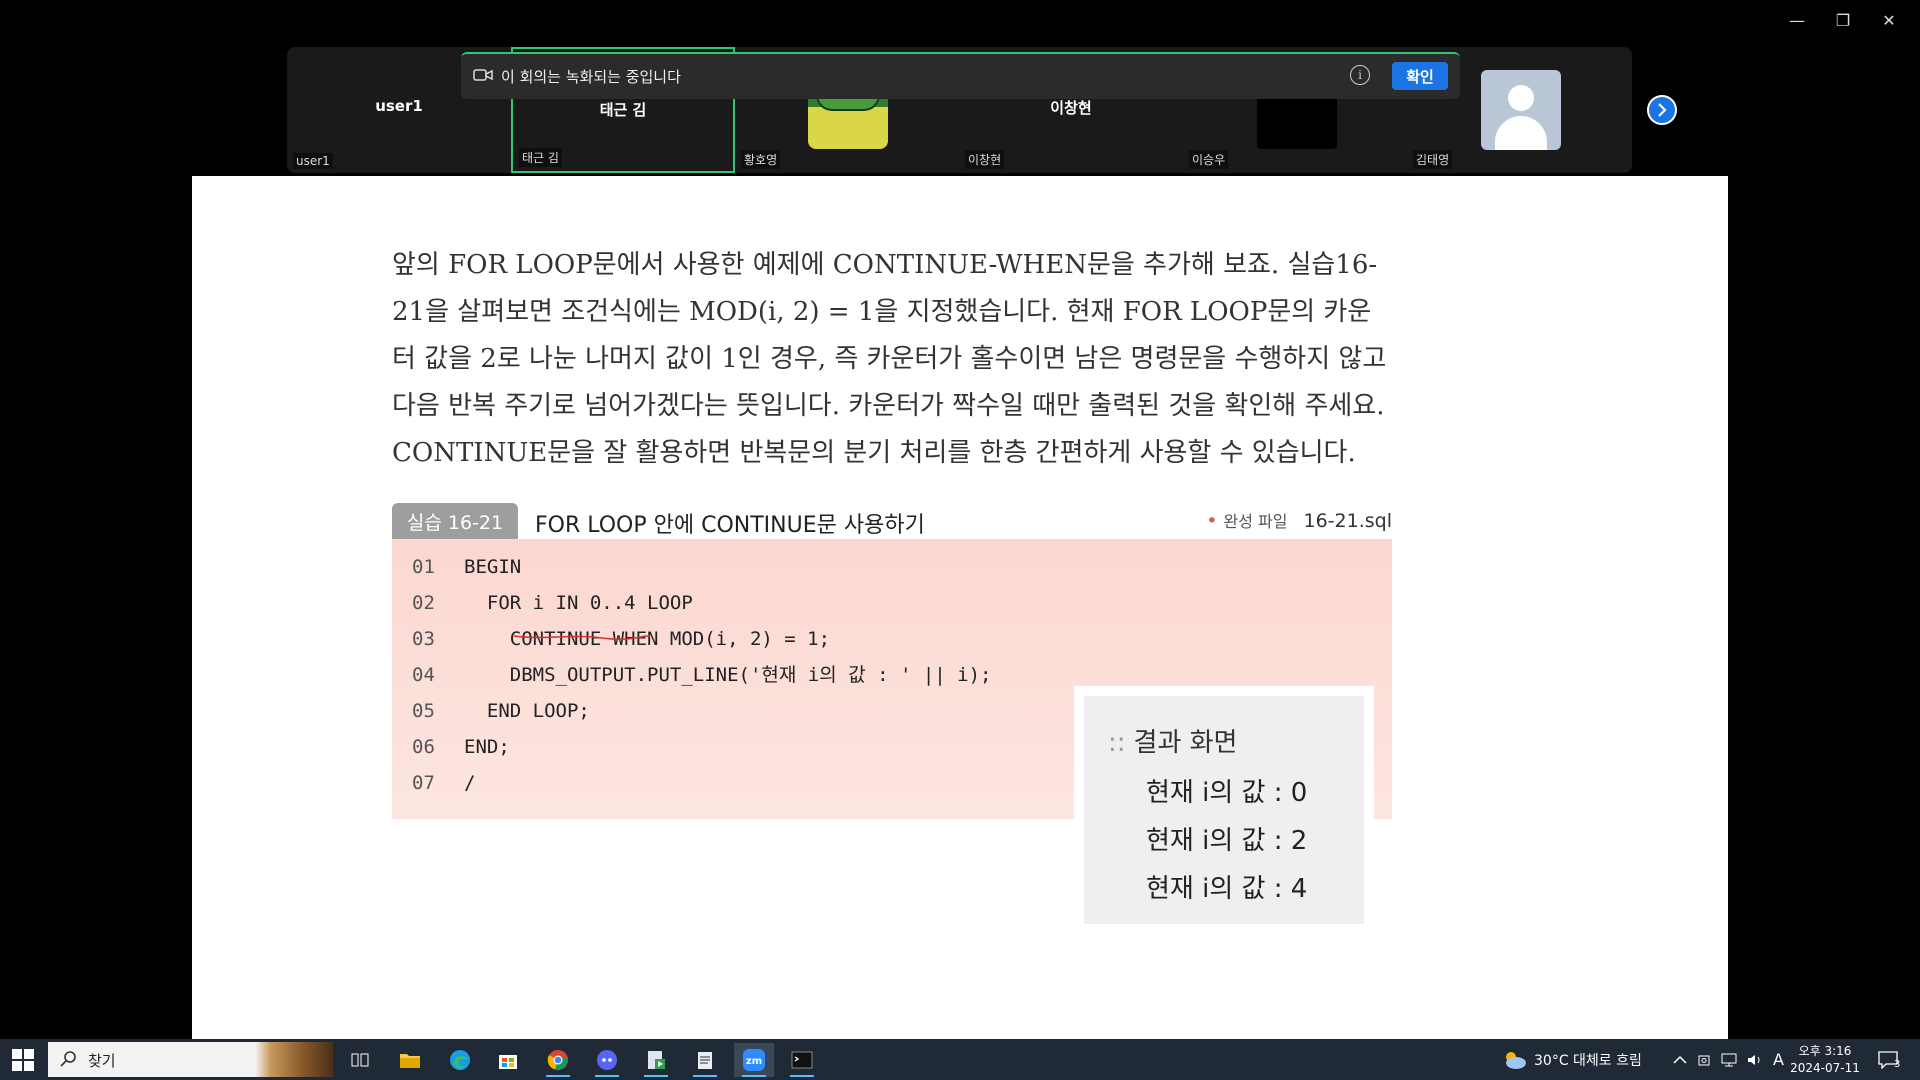  What do you see at coordinates (552, 603) in the screenshot?
I see `code-line: 02 FOR i IN 0..4 LOOP` at bounding box center [552, 603].